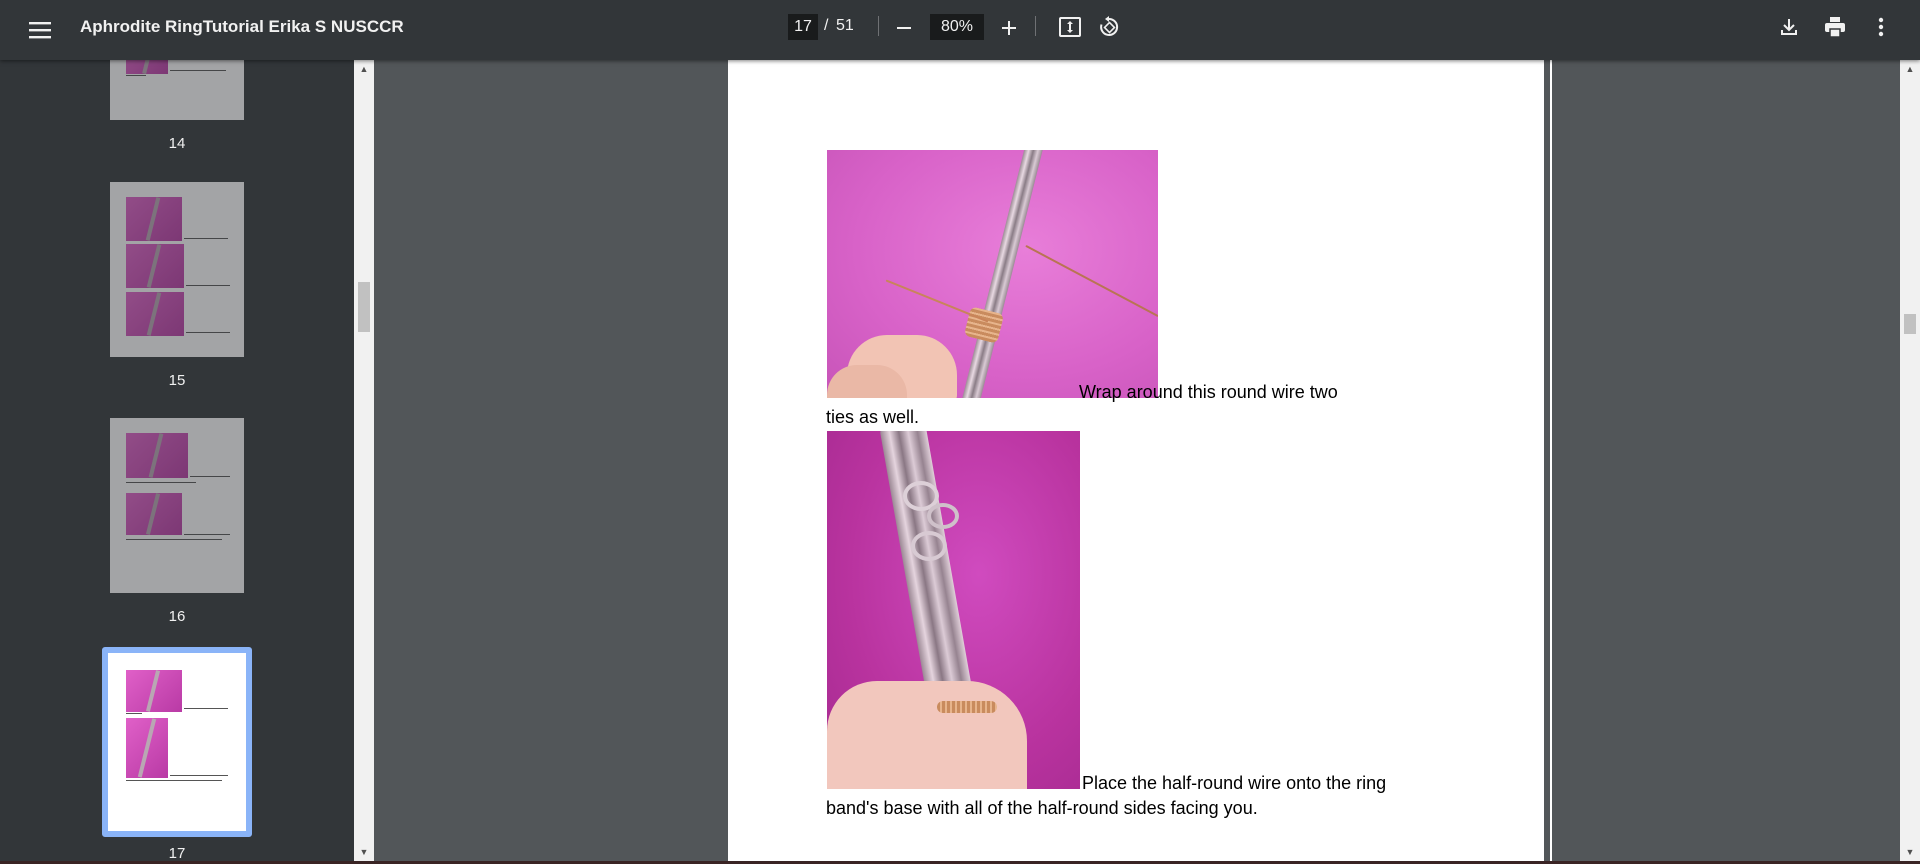 This screenshot has width=1920, height=864. Describe the element at coordinates (957, 27) in the screenshot. I see `zoom-input: 80%` at that location.